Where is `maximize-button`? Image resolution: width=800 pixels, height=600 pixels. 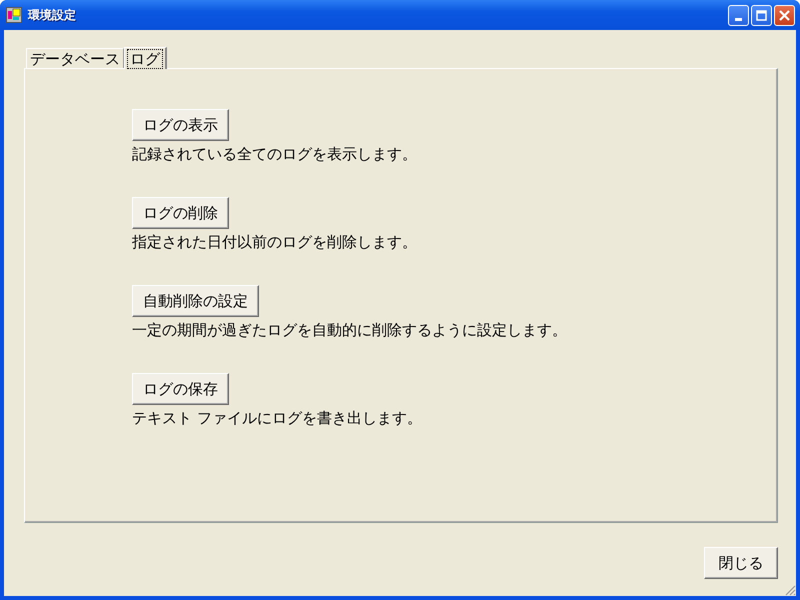 maximize-button is located at coordinates (761, 15).